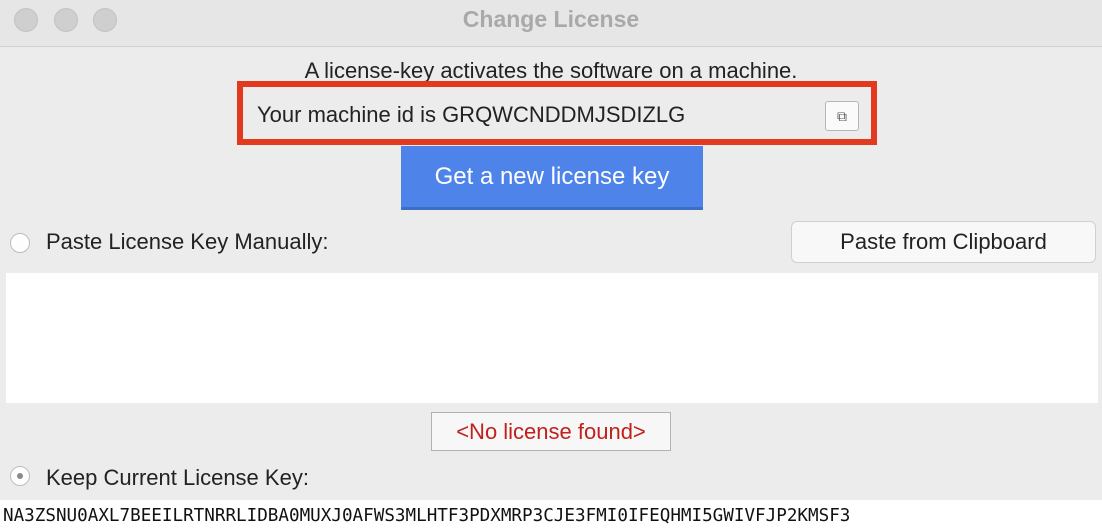 This screenshot has width=1102, height=532. Describe the element at coordinates (943, 242) in the screenshot. I see `paste-from-clipboard-button: Paste from Clipboard` at that location.